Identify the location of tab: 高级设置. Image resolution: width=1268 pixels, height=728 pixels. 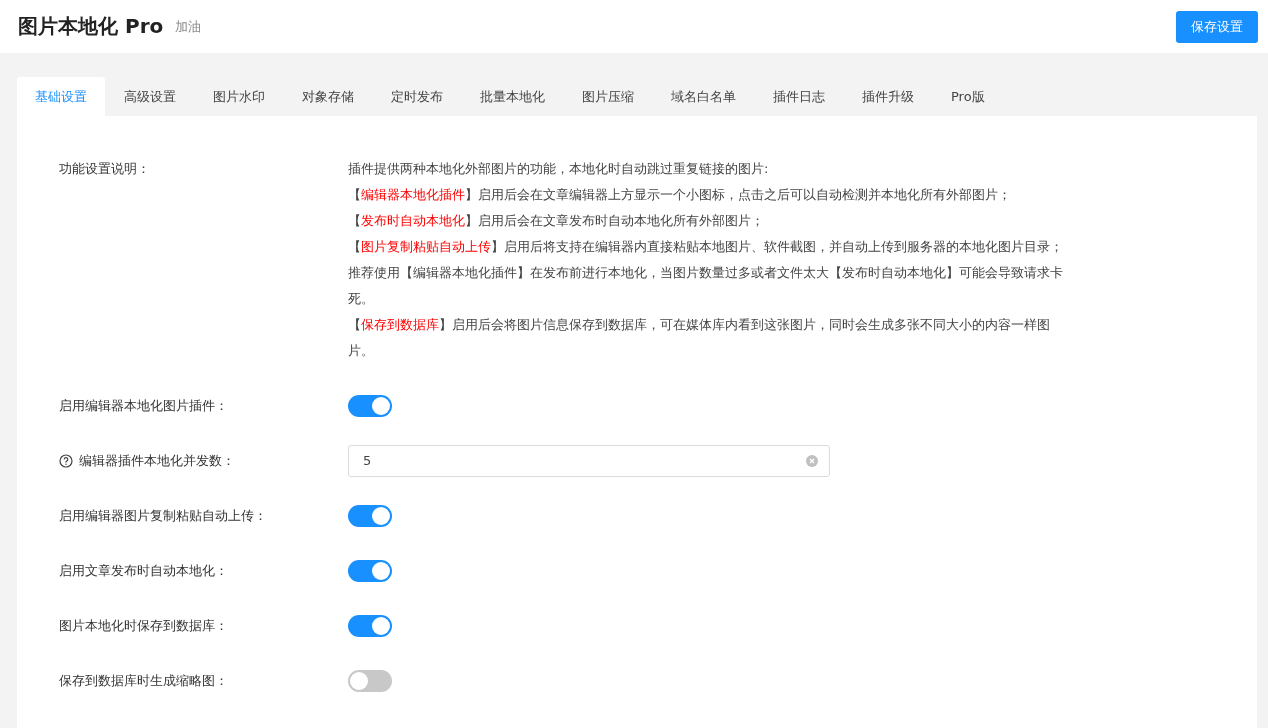
(150, 96).